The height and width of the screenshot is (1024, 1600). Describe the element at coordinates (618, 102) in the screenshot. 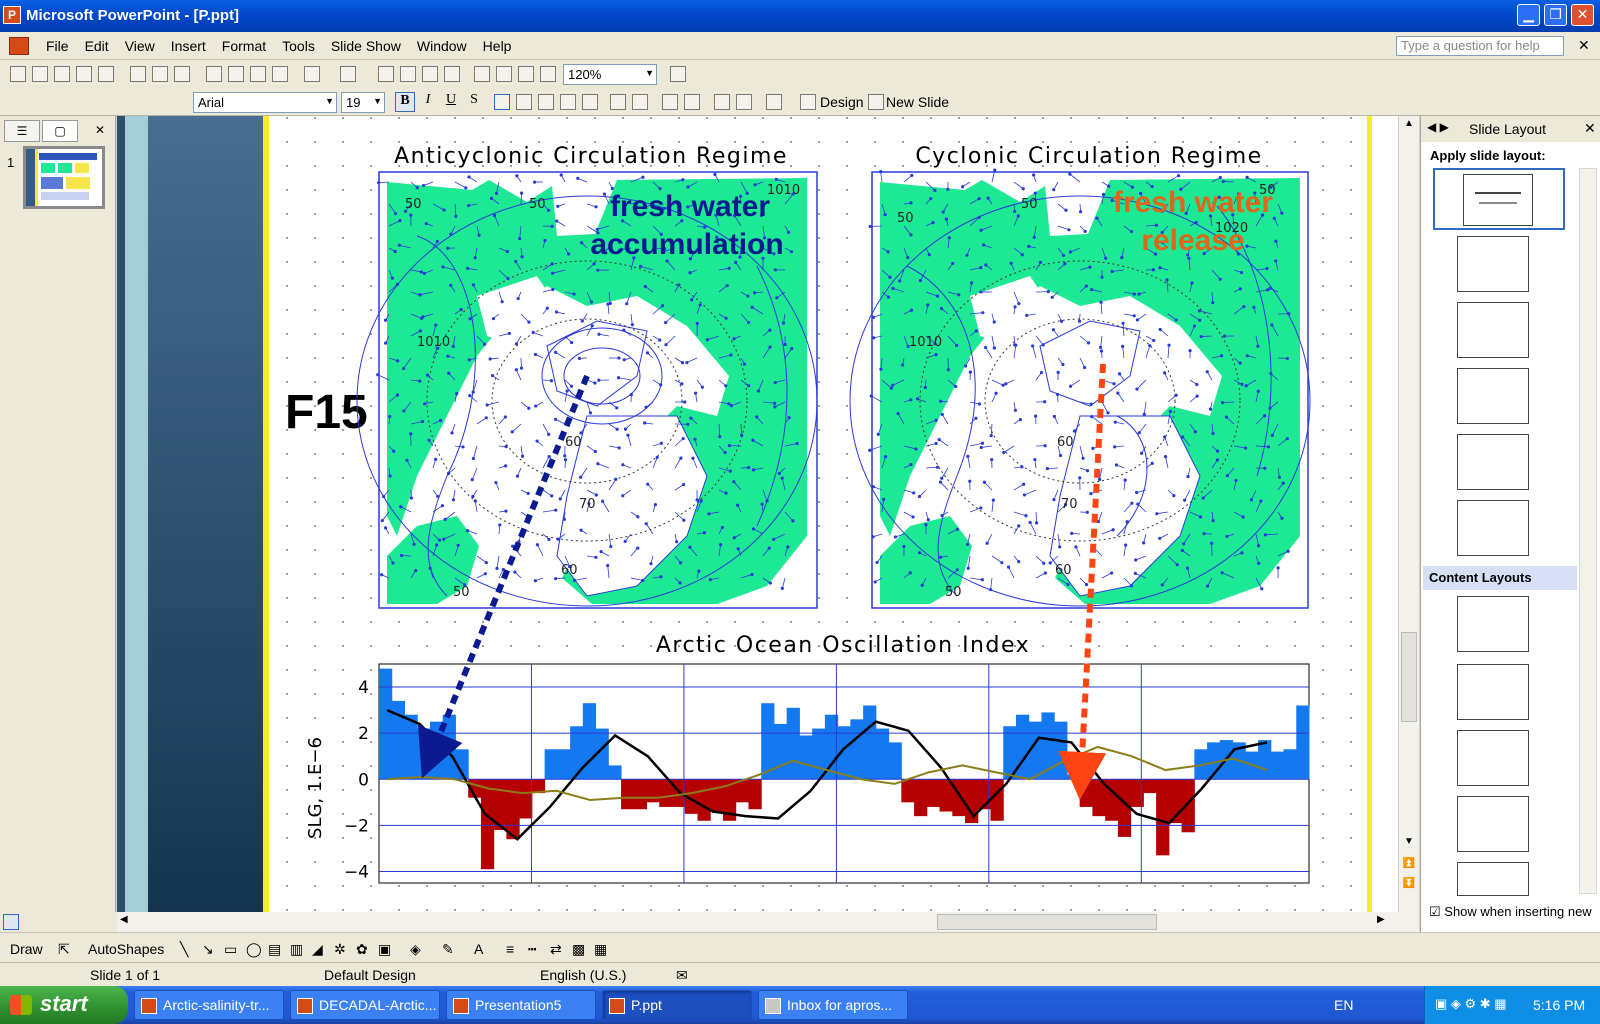

I see `numbering-icon` at that location.